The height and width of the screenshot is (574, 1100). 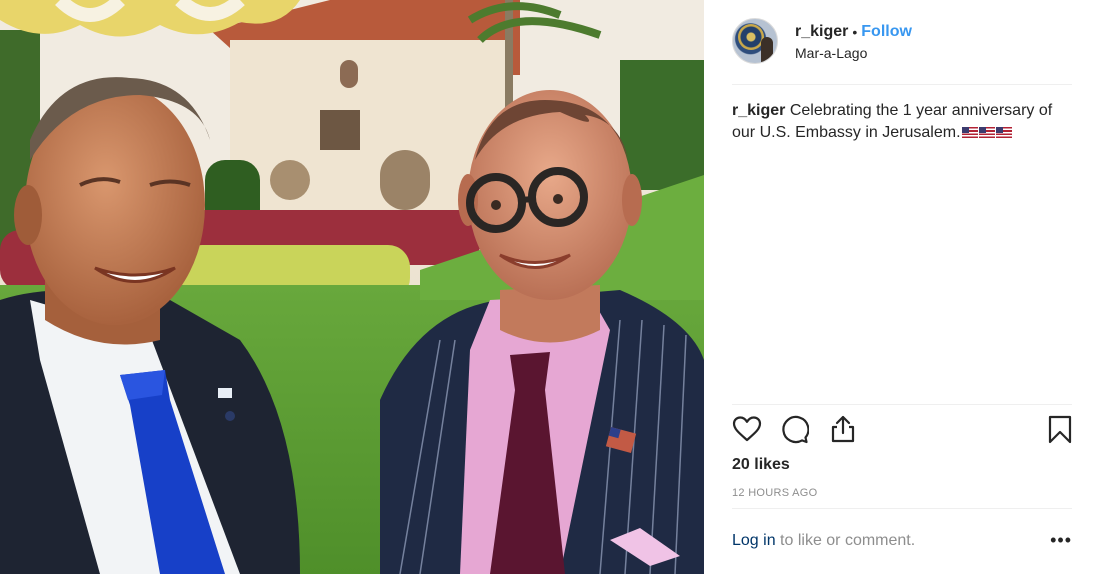 I want to click on login-link: Log in, so click(x=754, y=540).